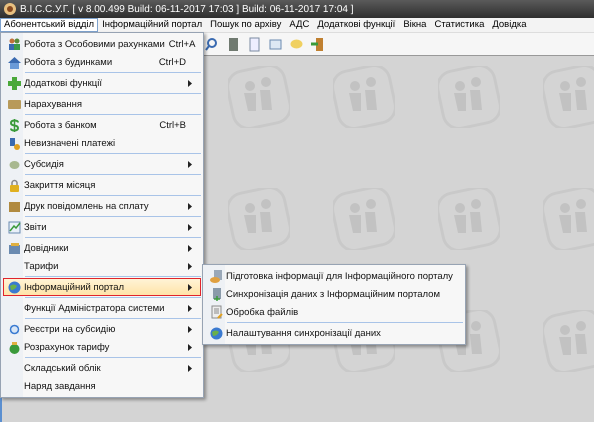  Describe the element at coordinates (63, 368) in the screenshot. I see `menu-item-label: Складський облік` at that location.